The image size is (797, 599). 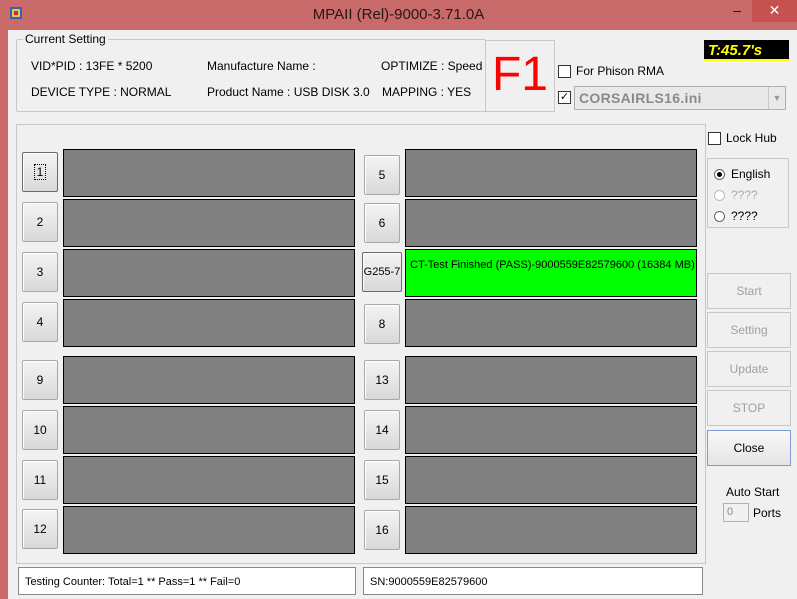 I want to click on close-button: Close, so click(x=749, y=448).